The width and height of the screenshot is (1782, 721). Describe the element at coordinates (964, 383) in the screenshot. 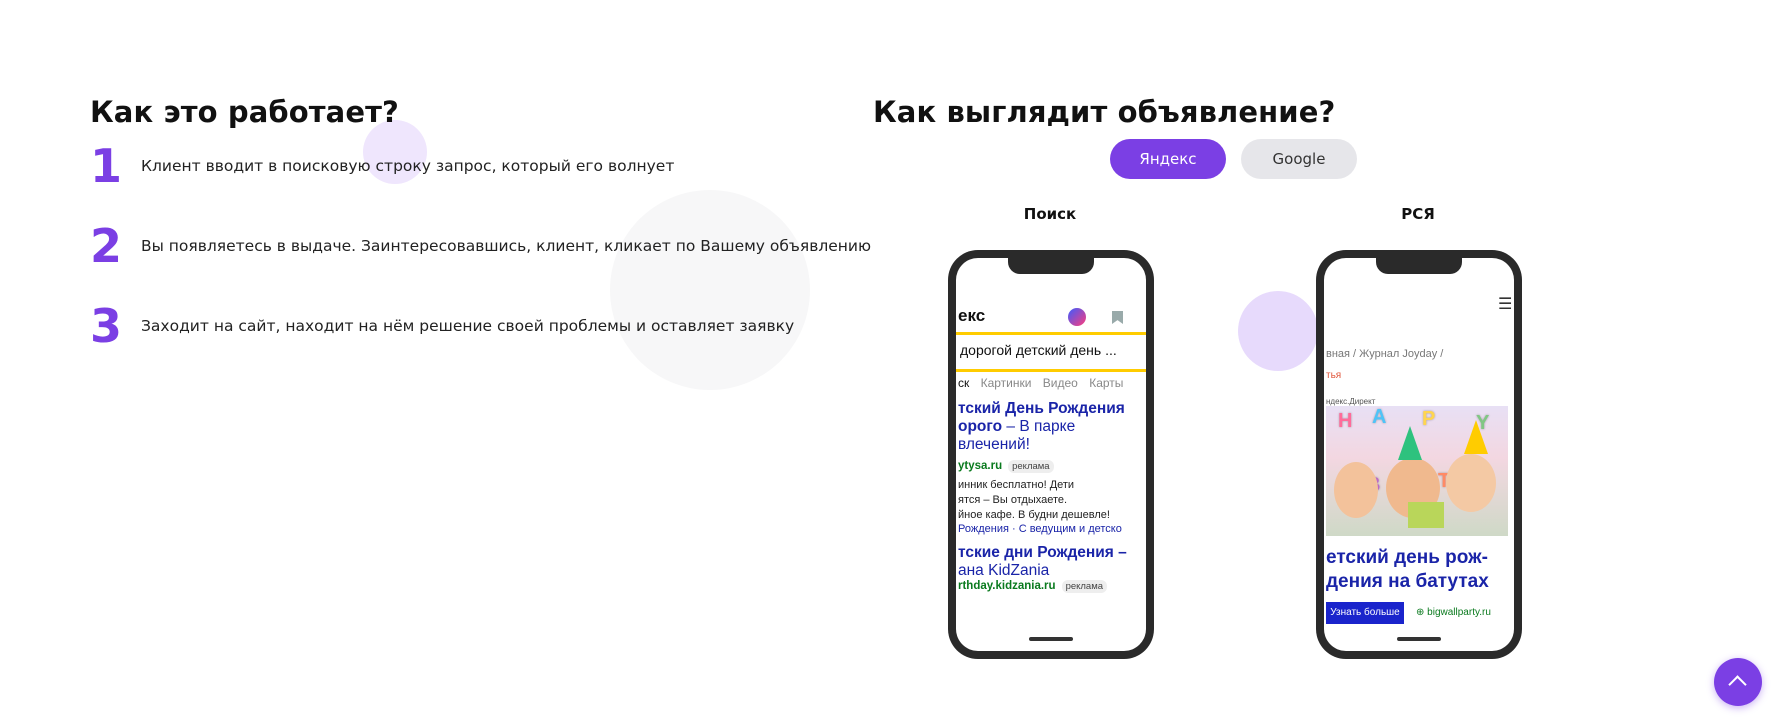

I see `search-tab: ск` at that location.